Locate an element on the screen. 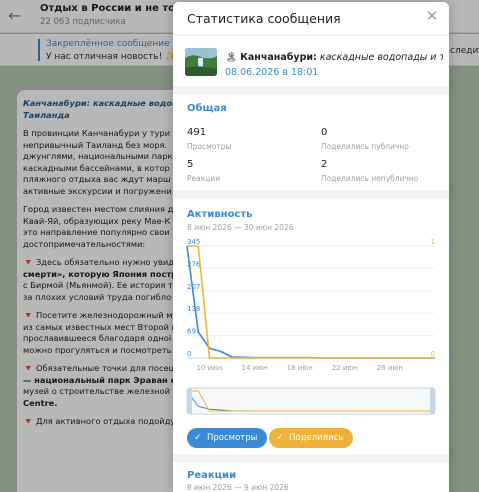 This screenshot has height=492, width=479. post-date: 08.06.2026 в 18:01 is located at coordinates (272, 72).